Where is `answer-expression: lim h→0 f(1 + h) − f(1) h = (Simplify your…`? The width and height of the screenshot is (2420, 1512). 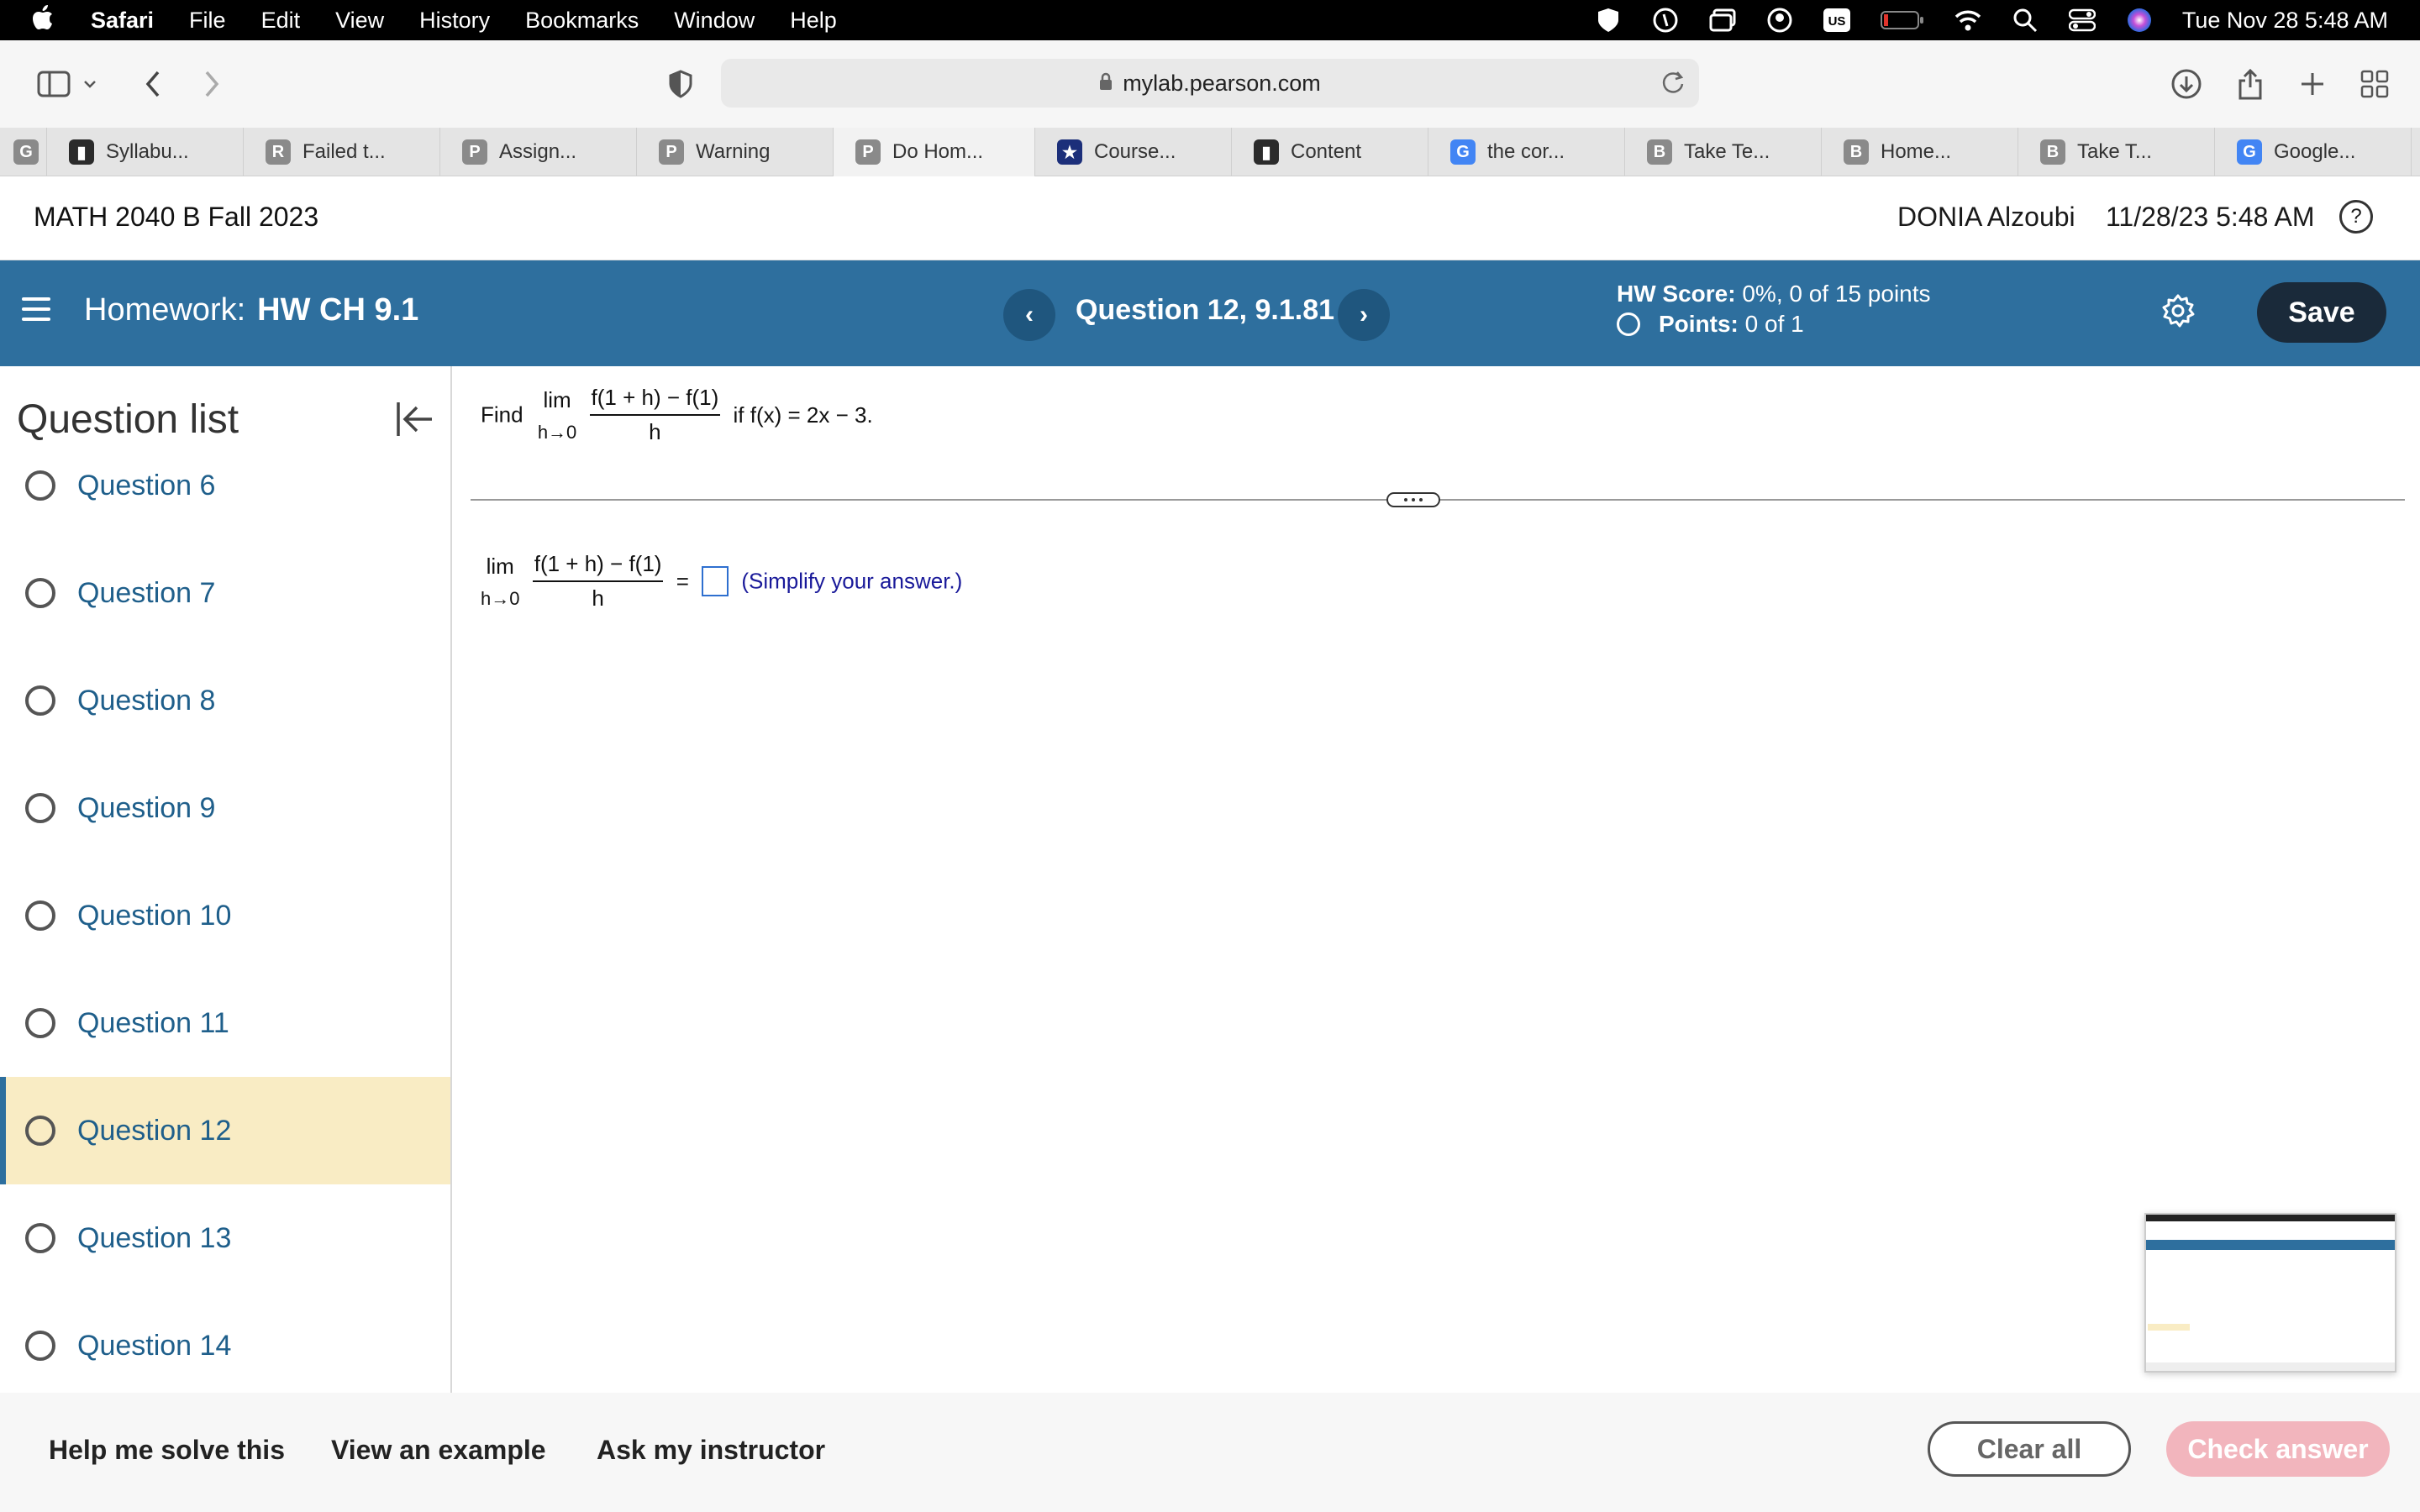 answer-expression: lim h→0 f(1 + h) − f(1) h = (Simplify your… is located at coordinates (721, 581).